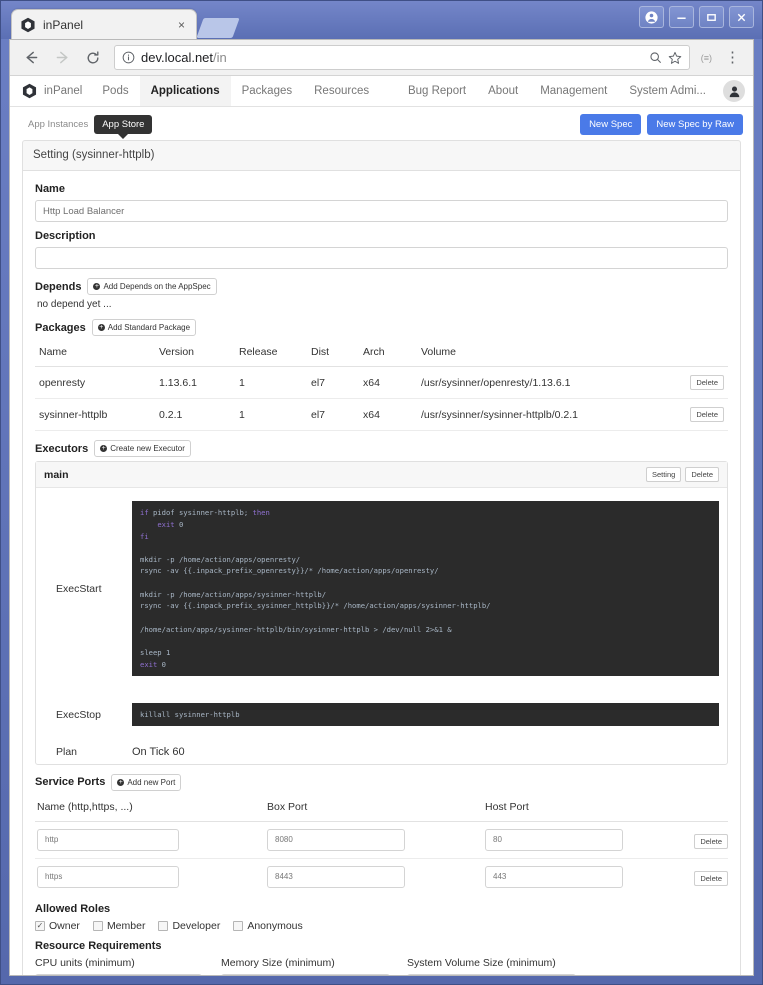 Image resolution: width=763 pixels, height=985 pixels. Describe the element at coordinates (128, 966) in the screenshot. I see `cpu-field-group: CPU units (minimum) m` at that location.